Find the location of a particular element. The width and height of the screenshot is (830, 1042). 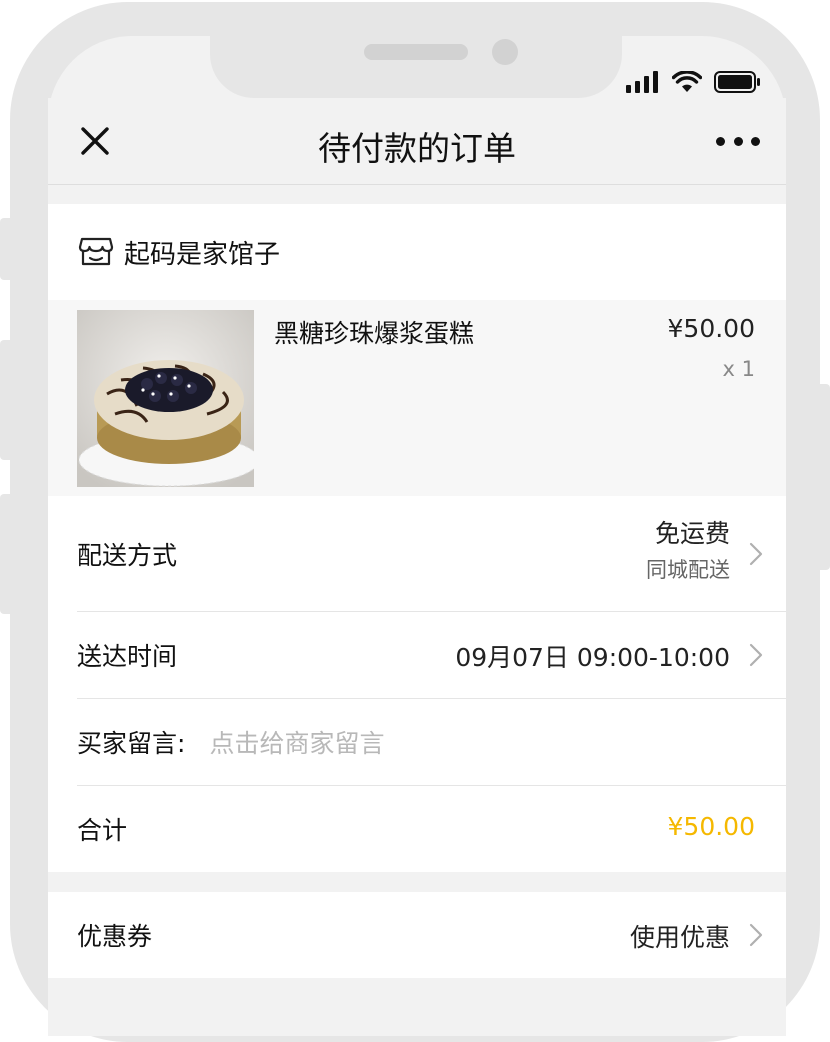

status-bar is located at coordinates (694, 82).